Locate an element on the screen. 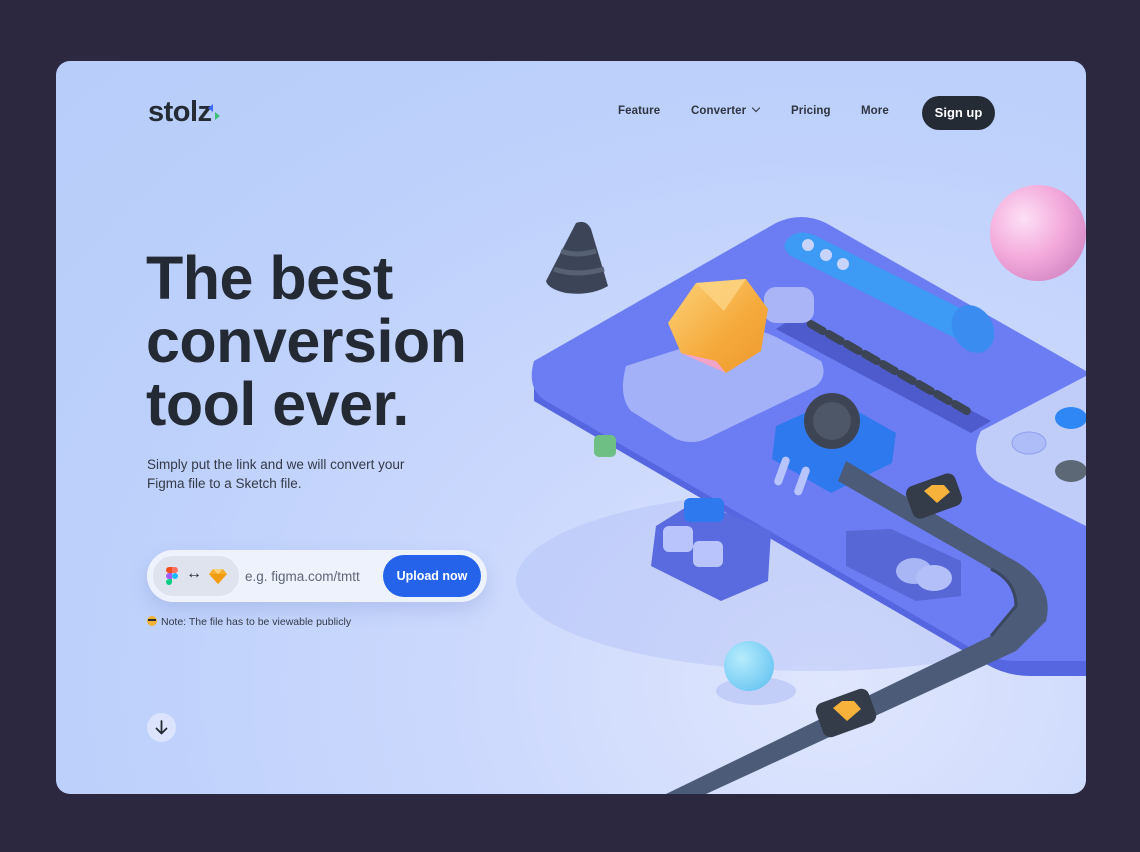 The width and height of the screenshot is (1140, 852). gem is located at coordinates (718, 326).